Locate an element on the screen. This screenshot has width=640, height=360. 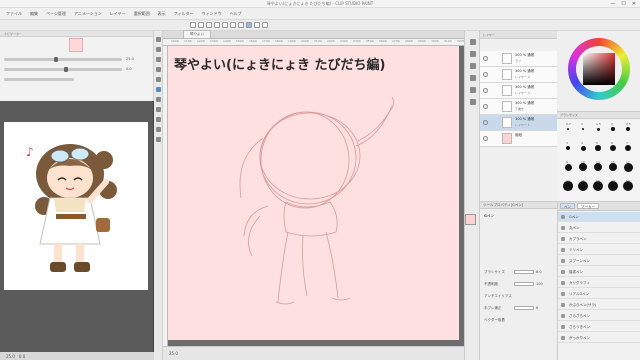
sub-tool-item: さらさらペン is located at coordinates (599, 316).